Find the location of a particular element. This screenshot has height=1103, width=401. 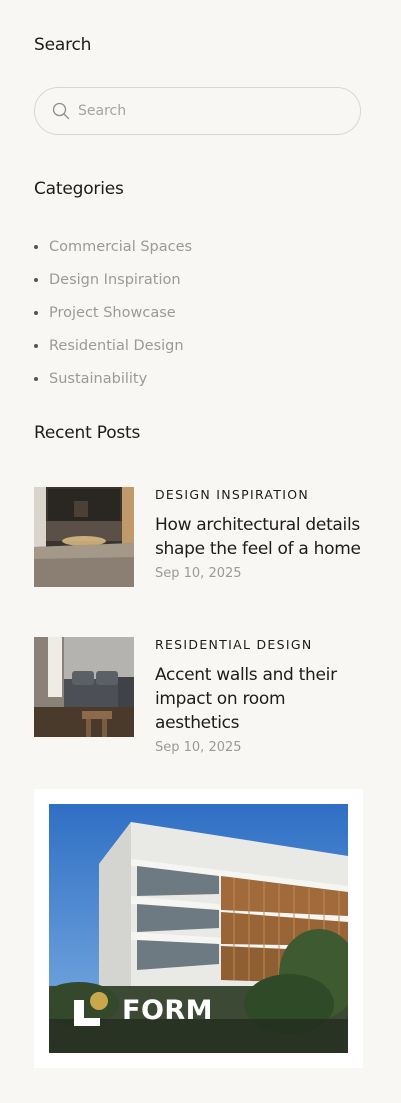

category-label: Project Showcase is located at coordinates (112, 313).